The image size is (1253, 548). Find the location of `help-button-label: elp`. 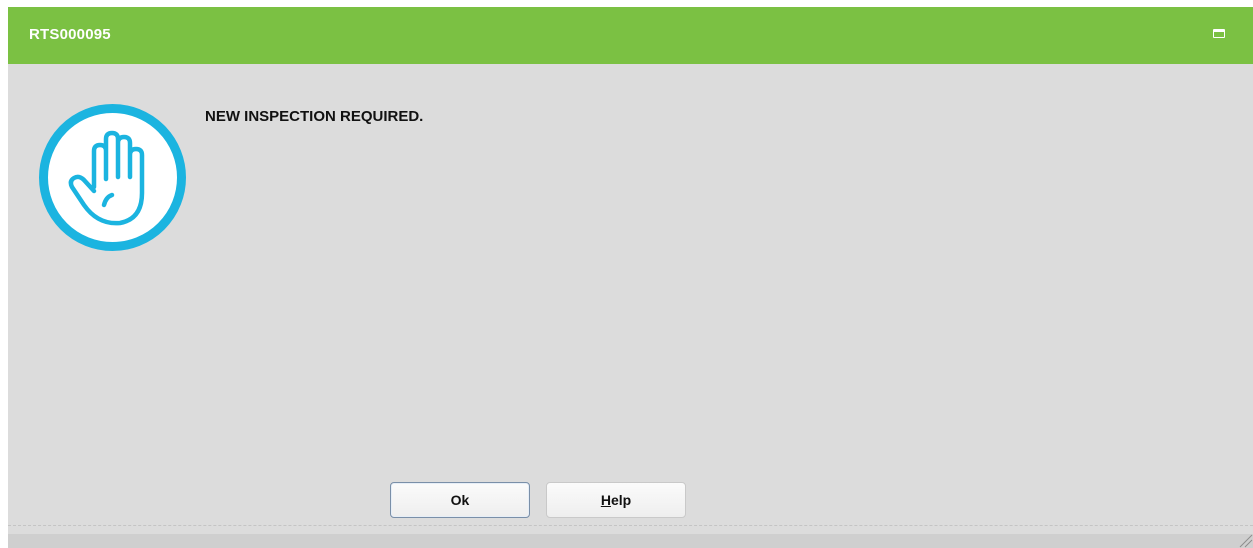

help-button-label: elp is located at coordinates (621, 500).